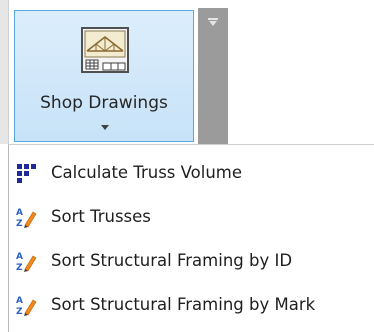 Image resolution: width=374 pixels, height=332 pixels. What do you see at coordinates (183, 304) in the screenshot?
I see `menu-item-label: Sort Structural Framing by Mark` at bounding box center [183, 304].